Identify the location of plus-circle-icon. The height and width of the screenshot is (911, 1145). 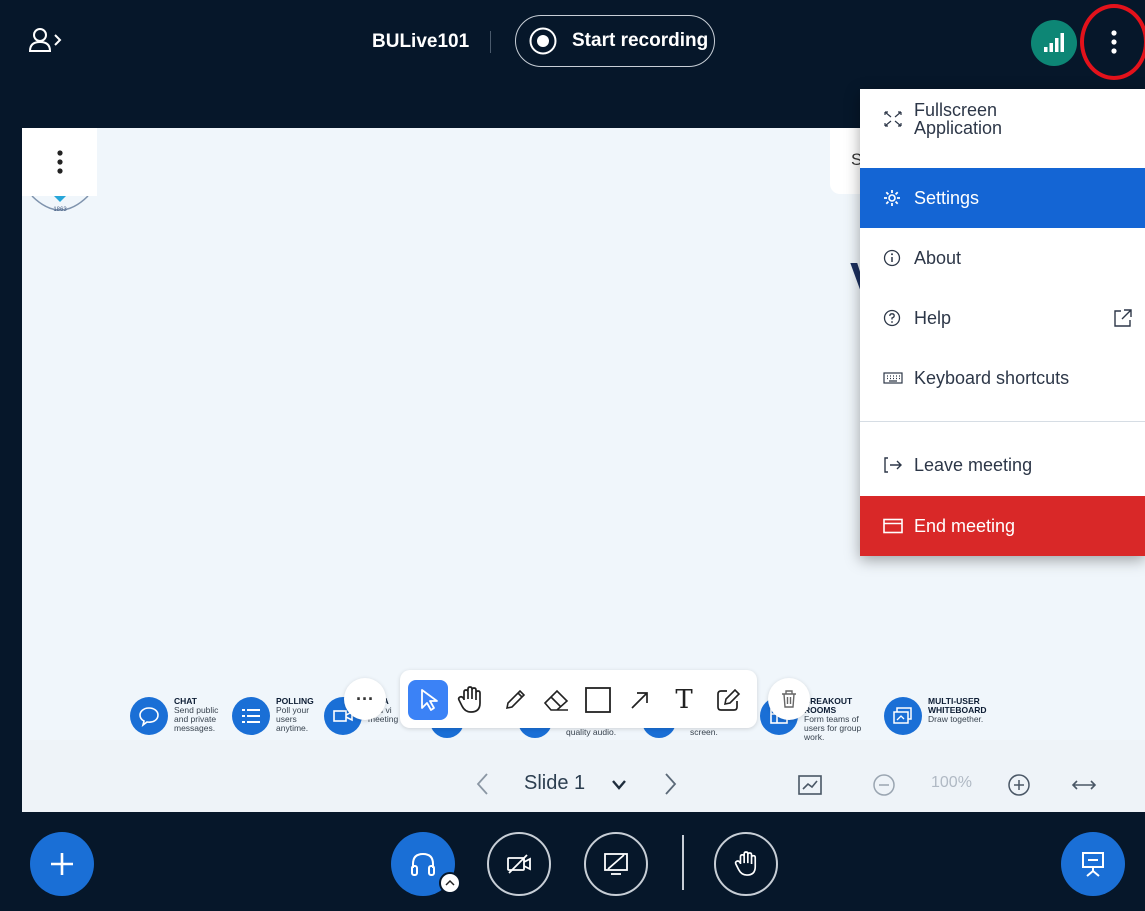
(1019, 785).